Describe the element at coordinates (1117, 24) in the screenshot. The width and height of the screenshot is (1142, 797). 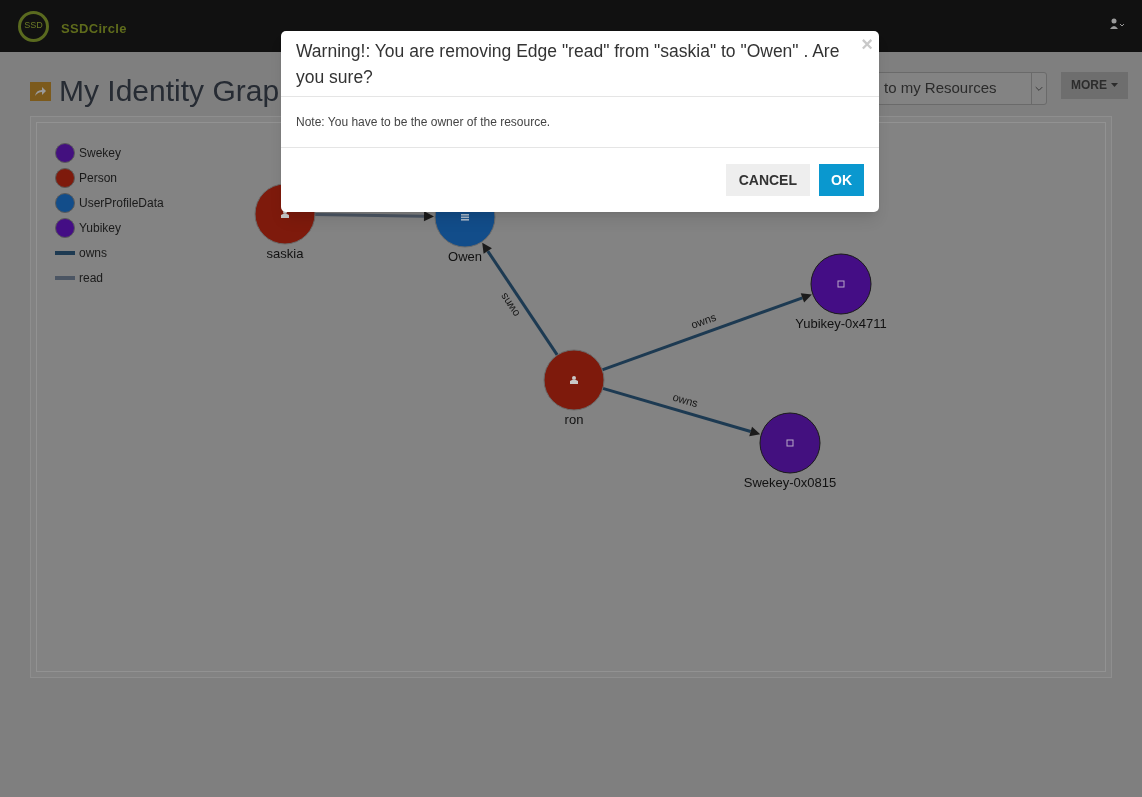
I see `user-icon` at that location.